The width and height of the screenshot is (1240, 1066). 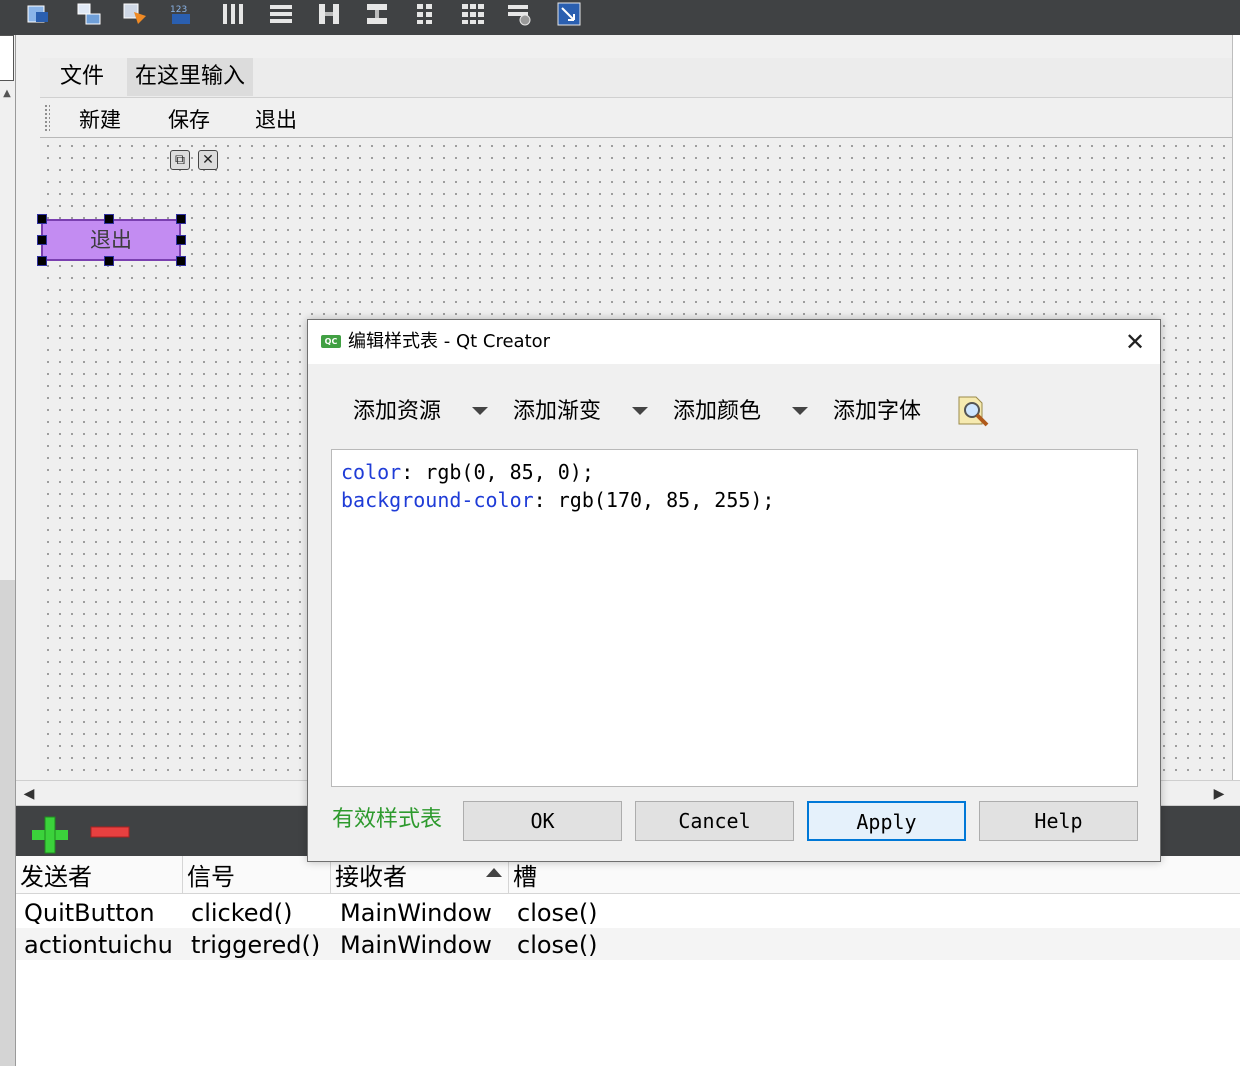 What do you see at coordinates (50, 835) in the screenshot?
I see `add-connection-icon` at bounding box center [50, 835].